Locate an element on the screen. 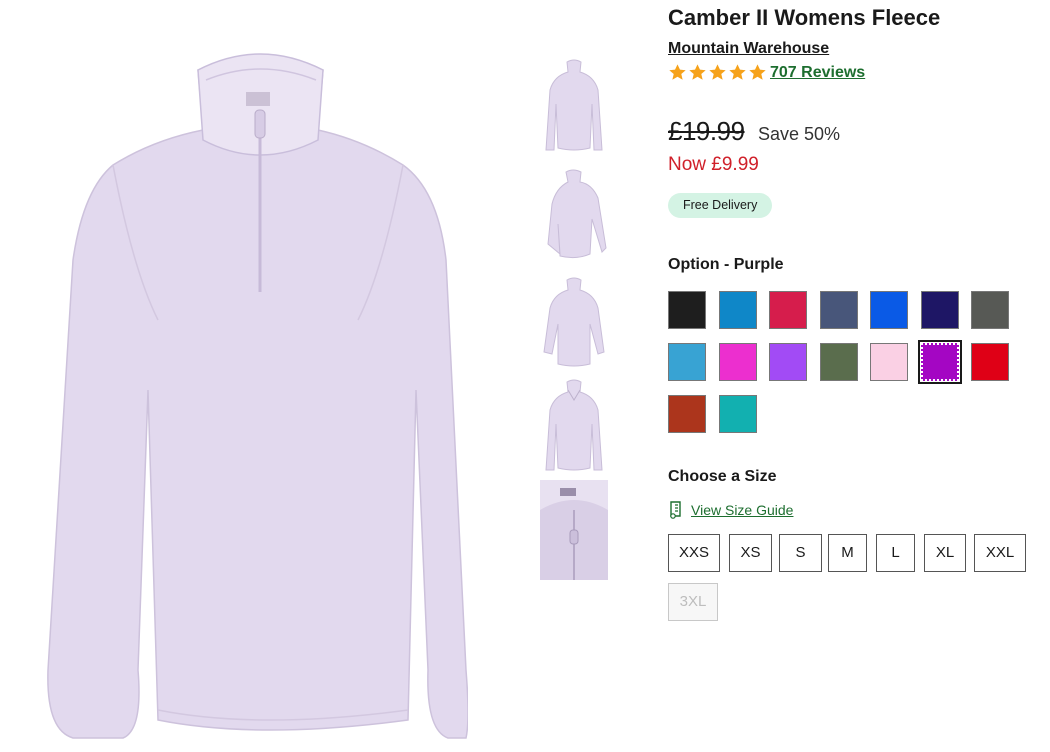 This screenshot has height=752, width=1050. colour-swatch-bright-blue is located at coordinates (889, 310).